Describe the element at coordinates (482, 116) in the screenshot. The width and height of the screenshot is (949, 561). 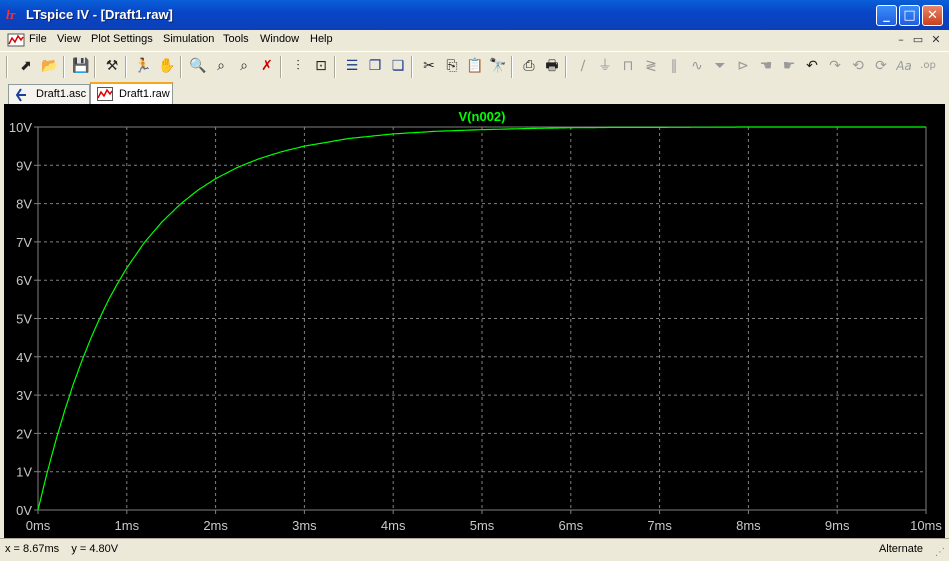
I see `trace-label-v-n002: V(n002)` at that location.